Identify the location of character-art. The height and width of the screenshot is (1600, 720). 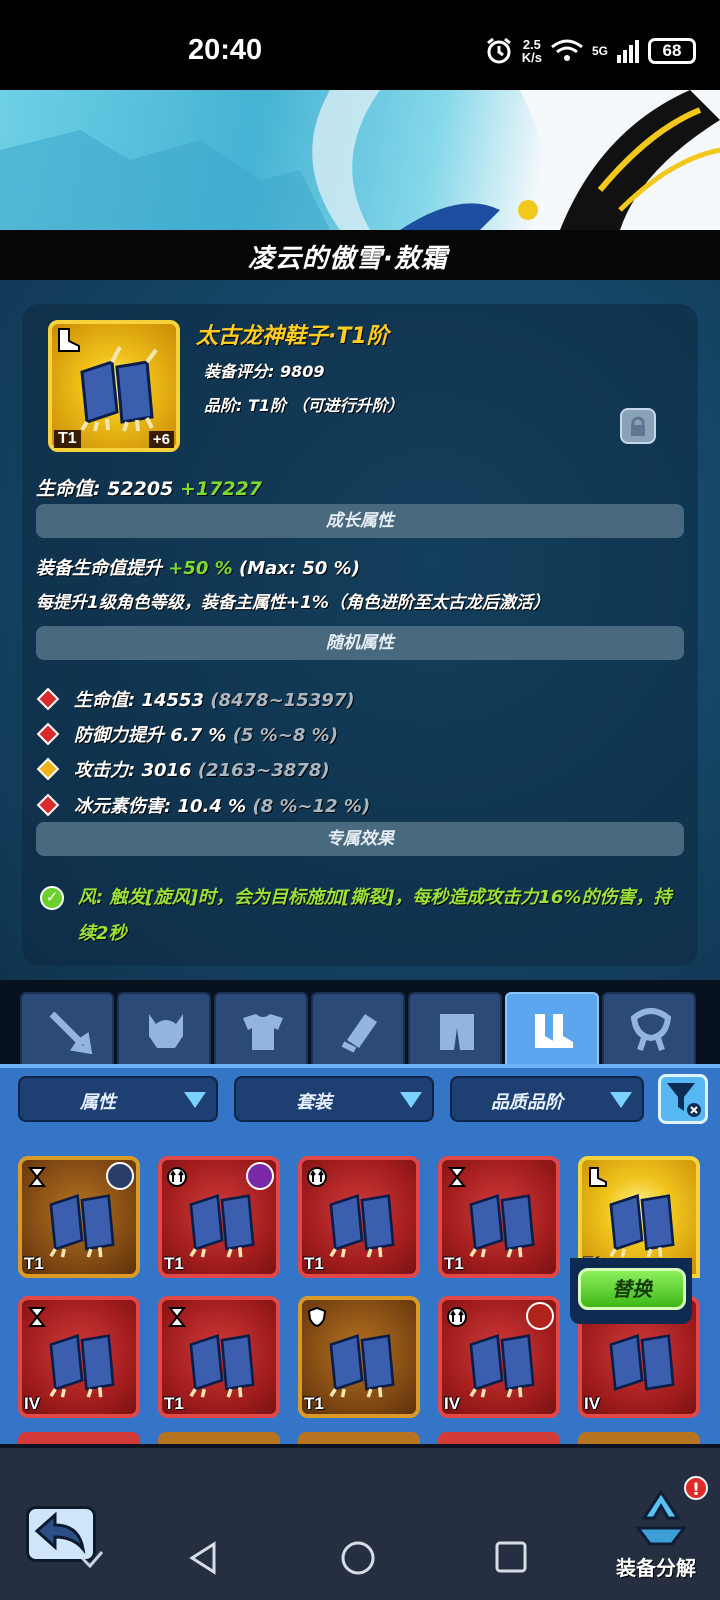
(360, 160).